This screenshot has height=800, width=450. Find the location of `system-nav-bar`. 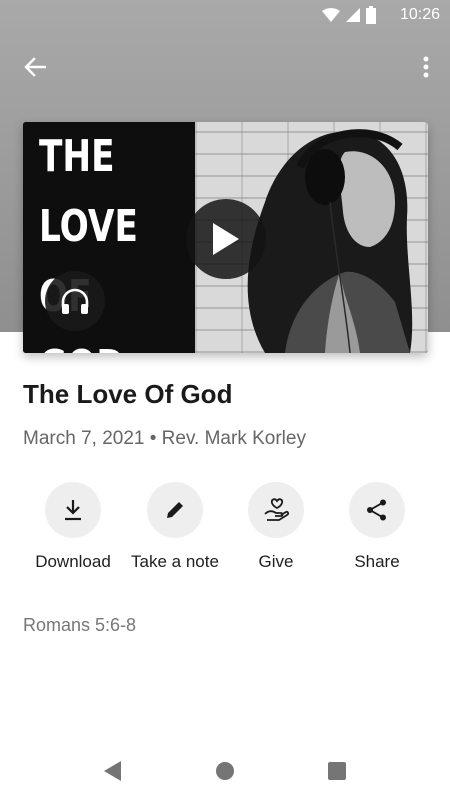

system-nav-bar is located at coordinates (225, 770).